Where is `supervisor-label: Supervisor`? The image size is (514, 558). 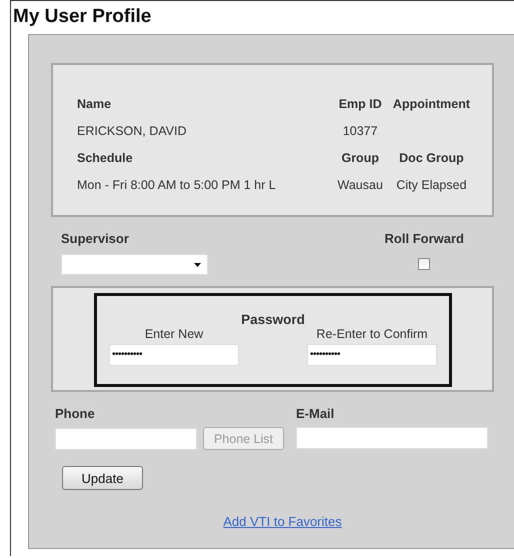
supervisor-label: Supervisor is located at coordinates (95, 238).